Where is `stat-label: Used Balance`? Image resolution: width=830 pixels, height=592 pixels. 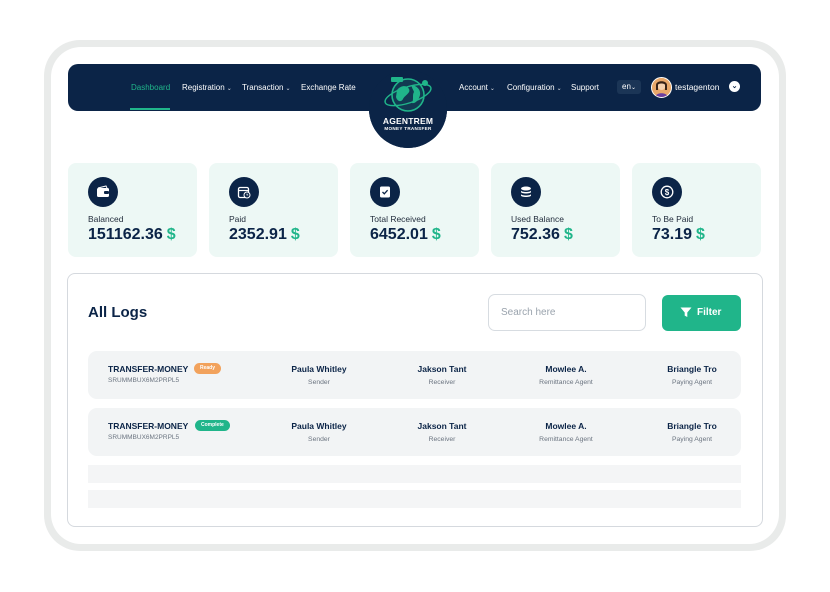 stat-label: Used Balance is located at coordinates (537, 219).